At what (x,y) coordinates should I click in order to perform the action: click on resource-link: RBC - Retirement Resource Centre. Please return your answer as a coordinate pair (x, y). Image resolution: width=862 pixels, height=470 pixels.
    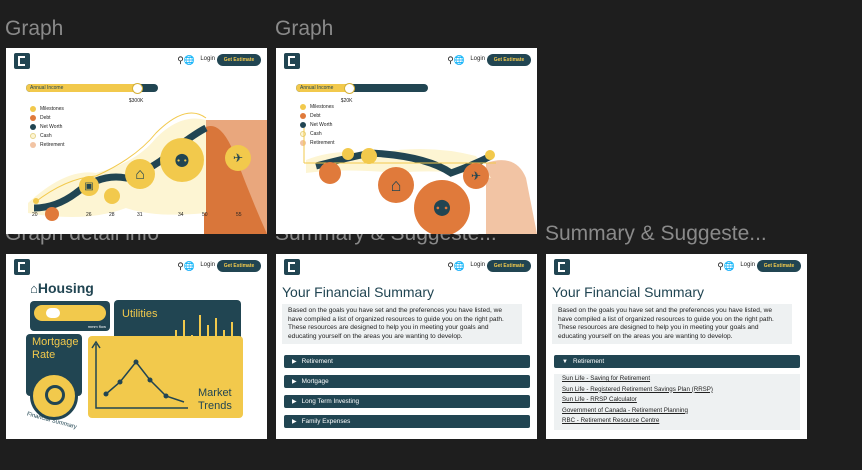
    Looking at the image, I should click on (677, 421).